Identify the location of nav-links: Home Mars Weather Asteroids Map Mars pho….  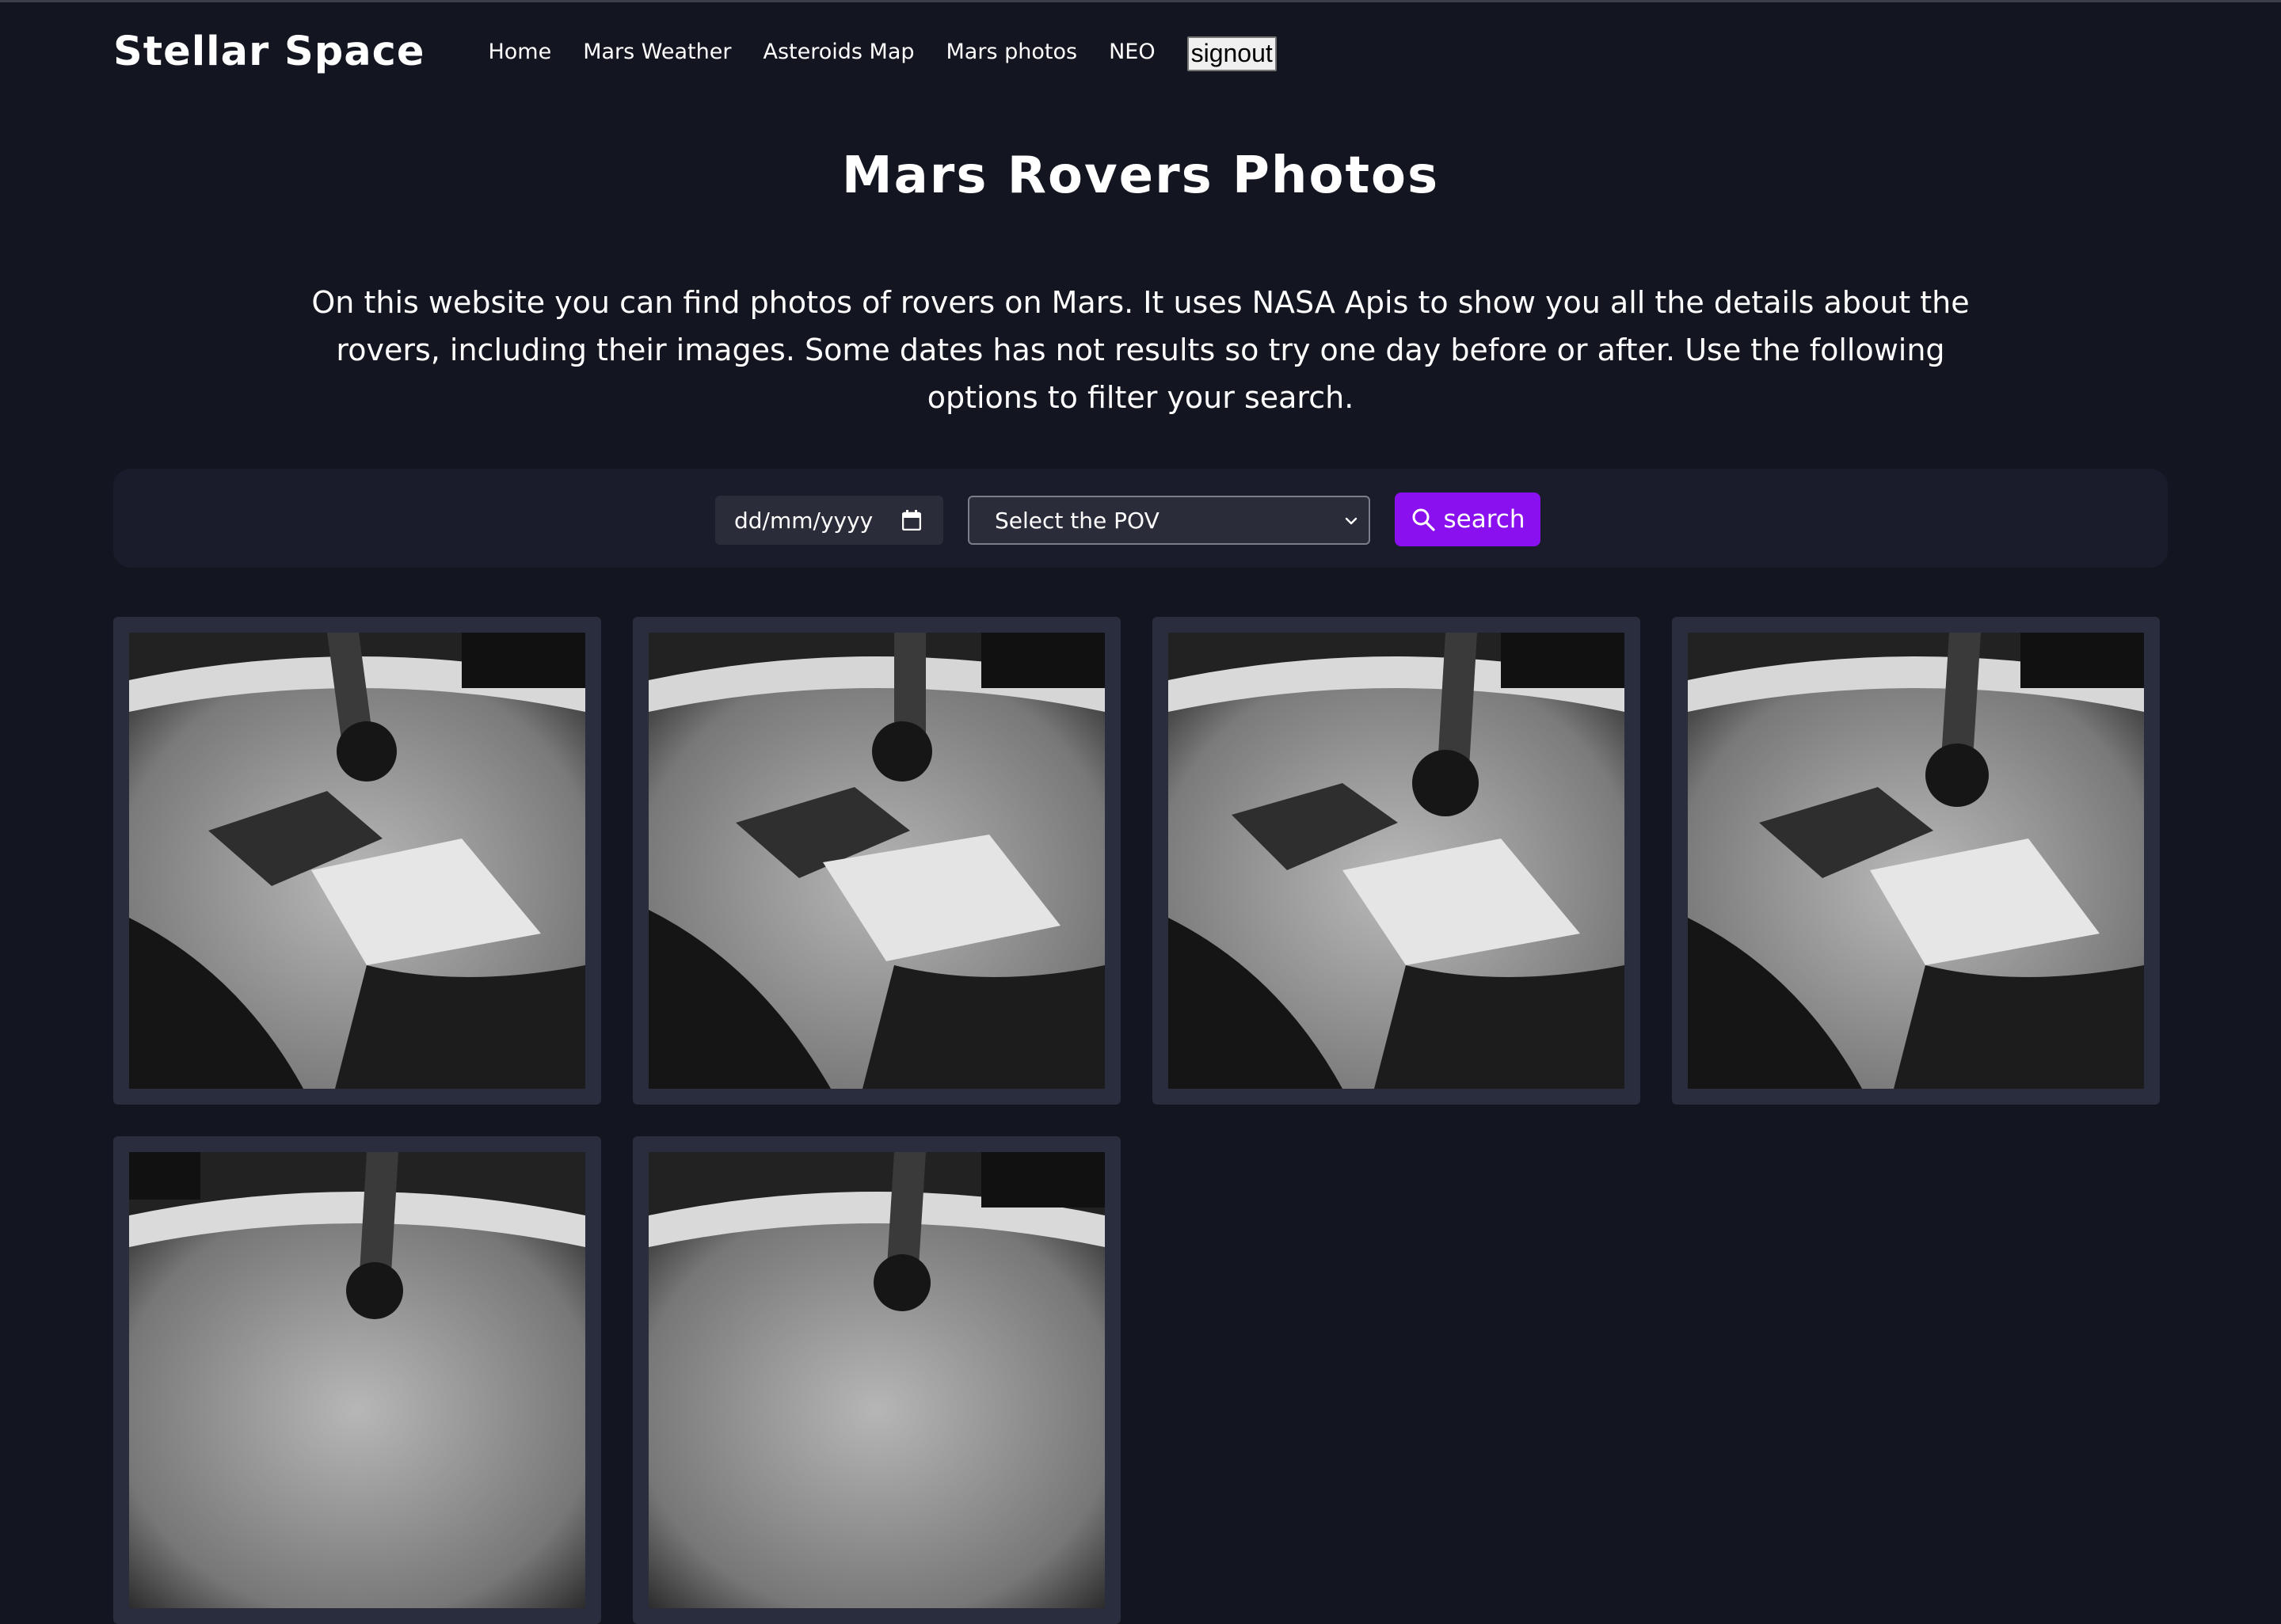
(882, 52).